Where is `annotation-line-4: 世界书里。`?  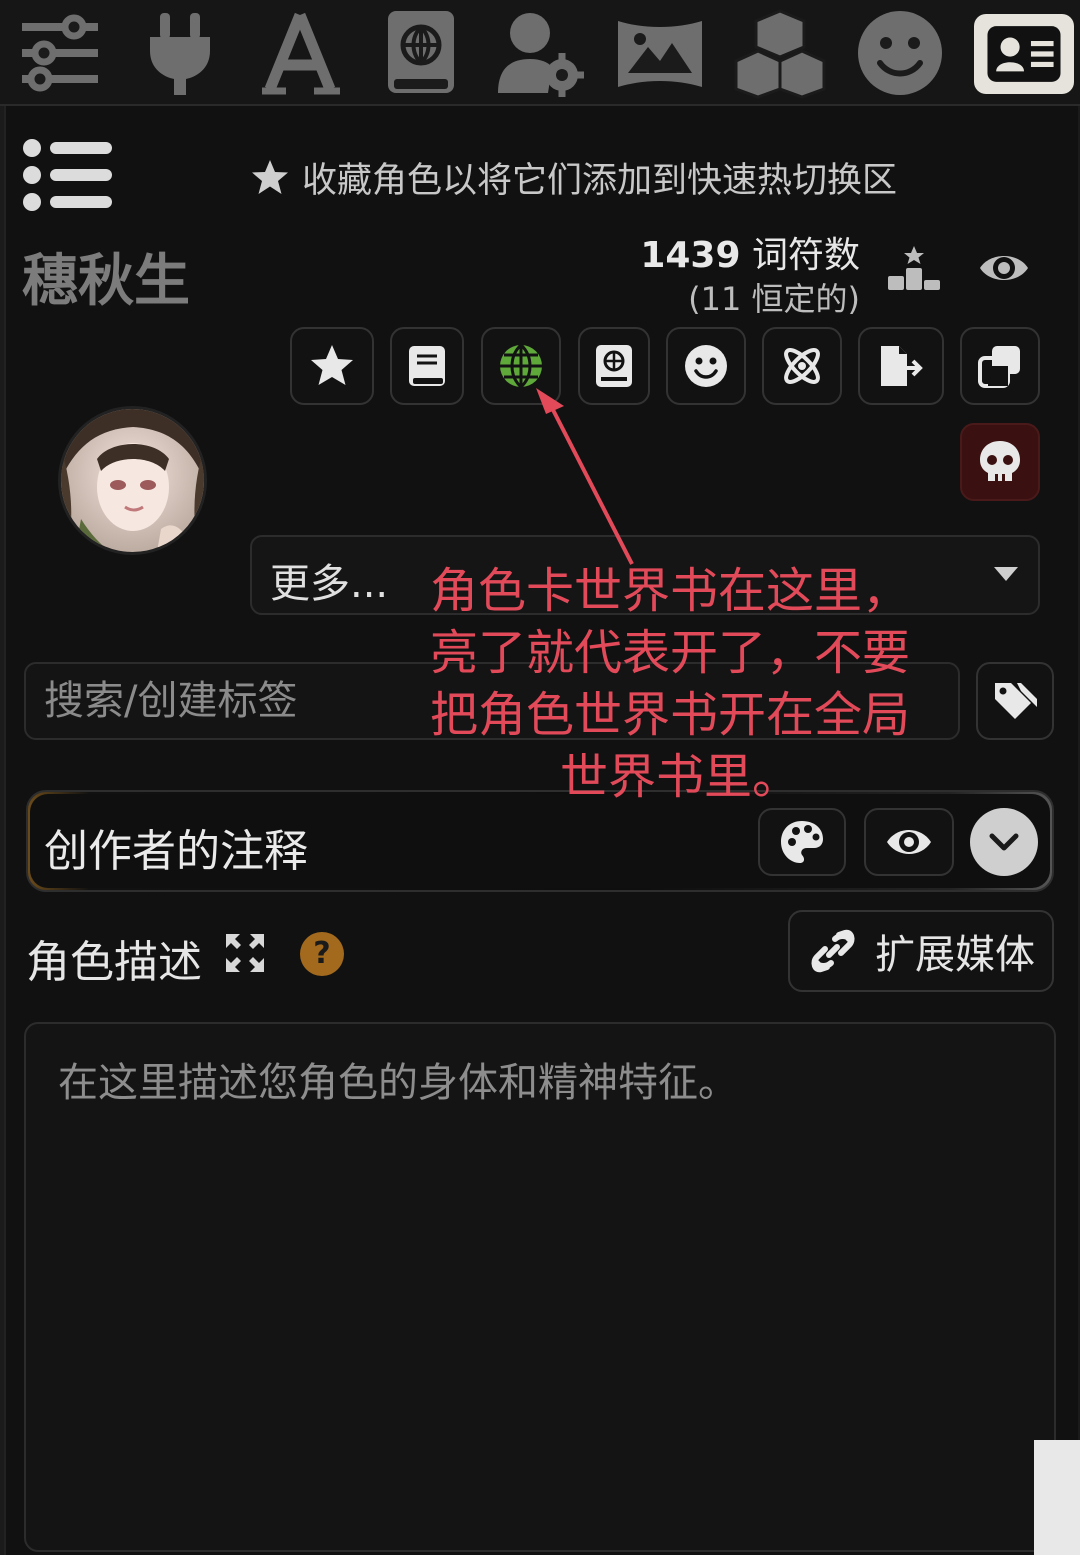
annotation-line-4: 世界书里。 is located at coordinates (679, 777).